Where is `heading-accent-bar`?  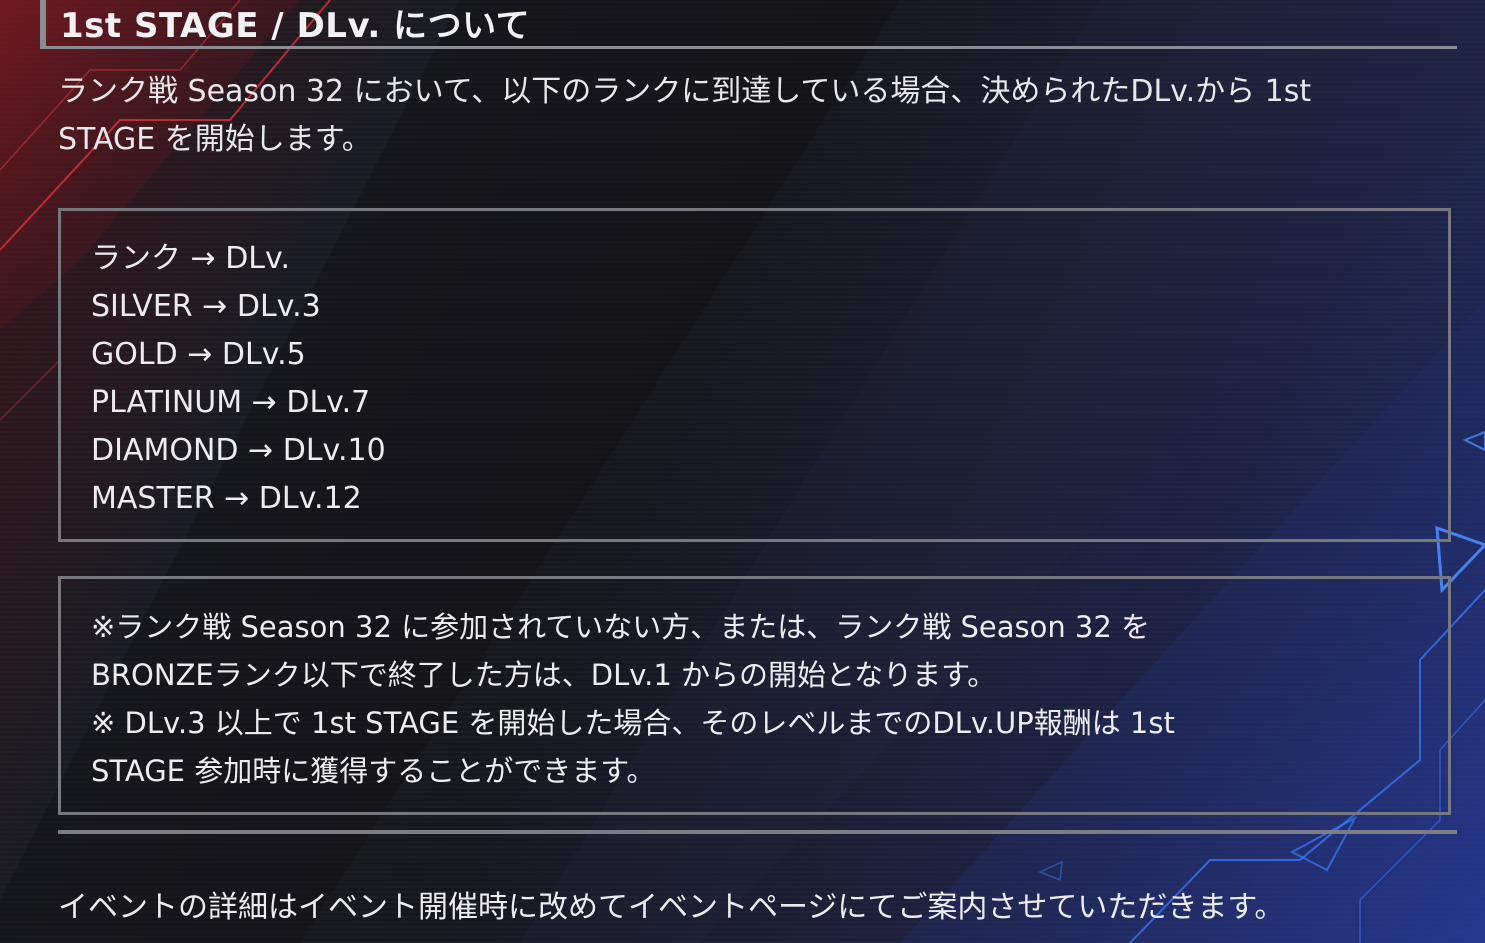 heading-accent-bar is located at coordinates (43, 24).